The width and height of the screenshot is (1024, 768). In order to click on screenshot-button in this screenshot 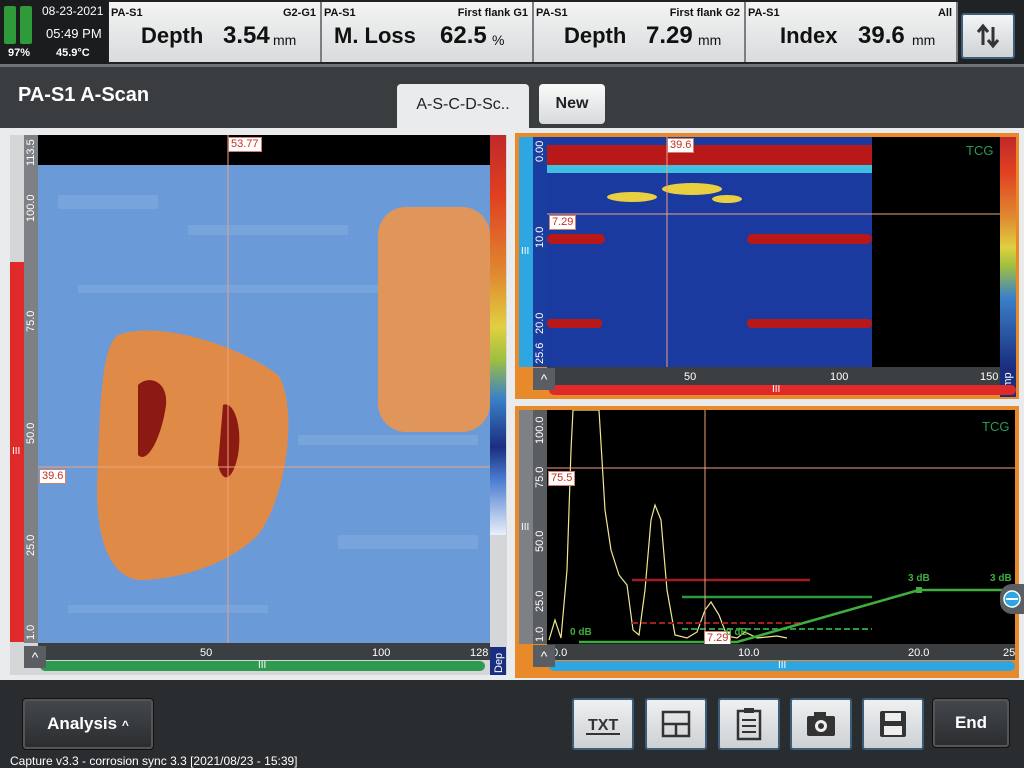, I will do `click(821, 724)`.